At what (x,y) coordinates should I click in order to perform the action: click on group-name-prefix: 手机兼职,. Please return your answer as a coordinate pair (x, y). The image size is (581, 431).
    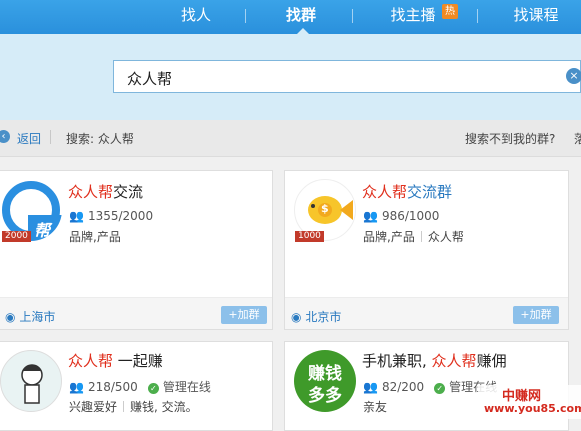
    Looking at the image, I should click on (397, 361).